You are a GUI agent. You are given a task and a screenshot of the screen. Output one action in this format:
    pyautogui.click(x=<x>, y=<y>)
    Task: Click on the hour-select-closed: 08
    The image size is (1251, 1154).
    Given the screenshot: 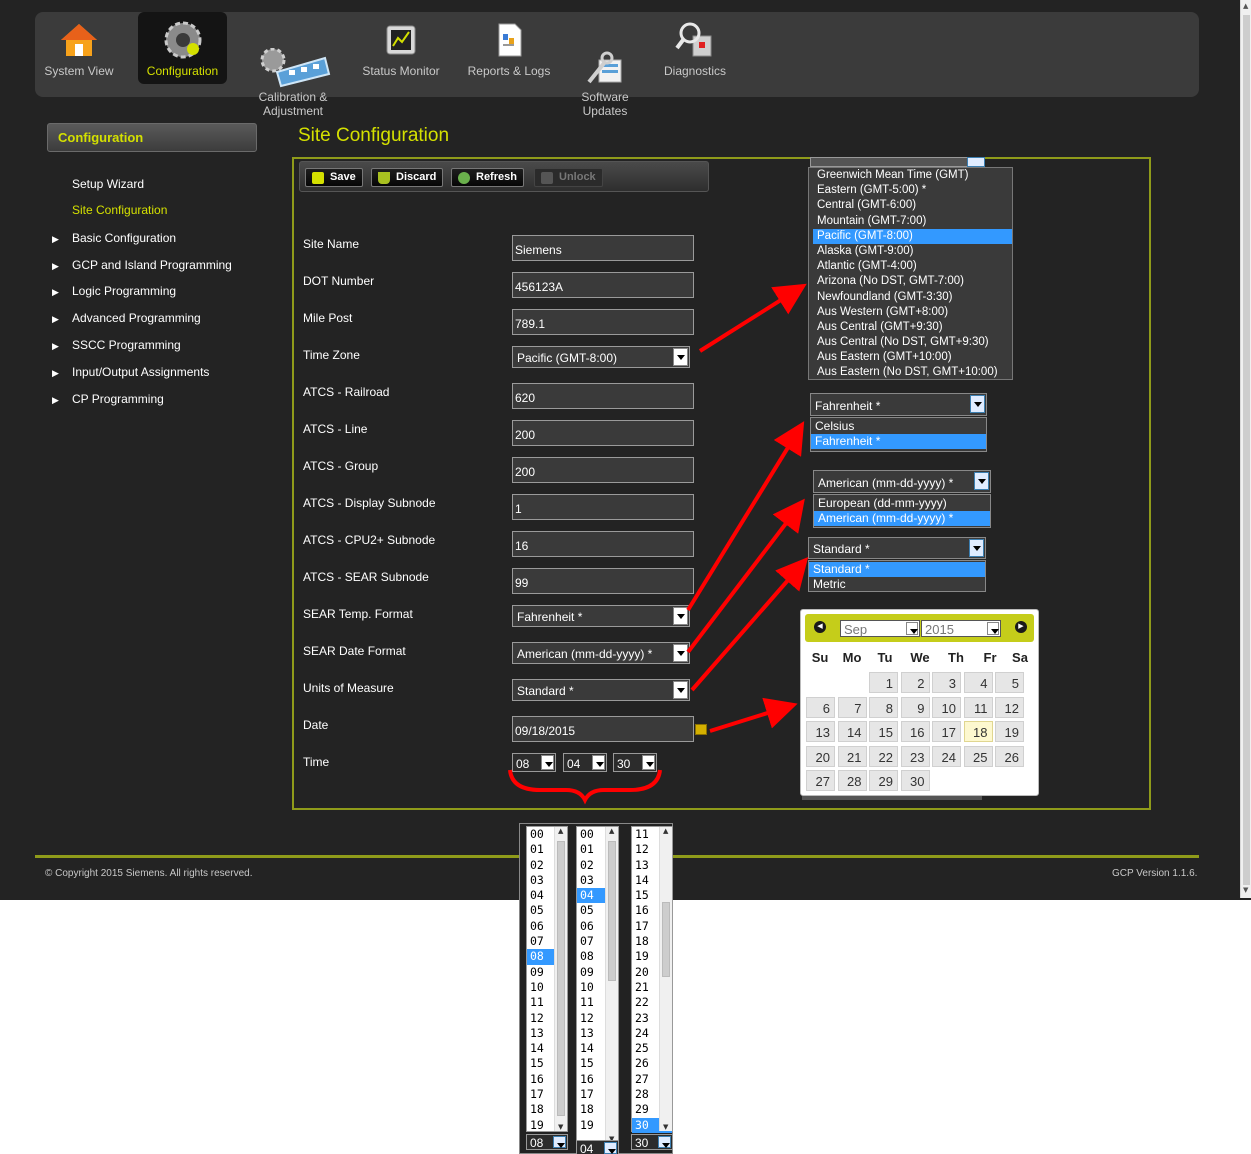 What is the action you would take?
    pyautogui.click(x=547, y=1142)
    